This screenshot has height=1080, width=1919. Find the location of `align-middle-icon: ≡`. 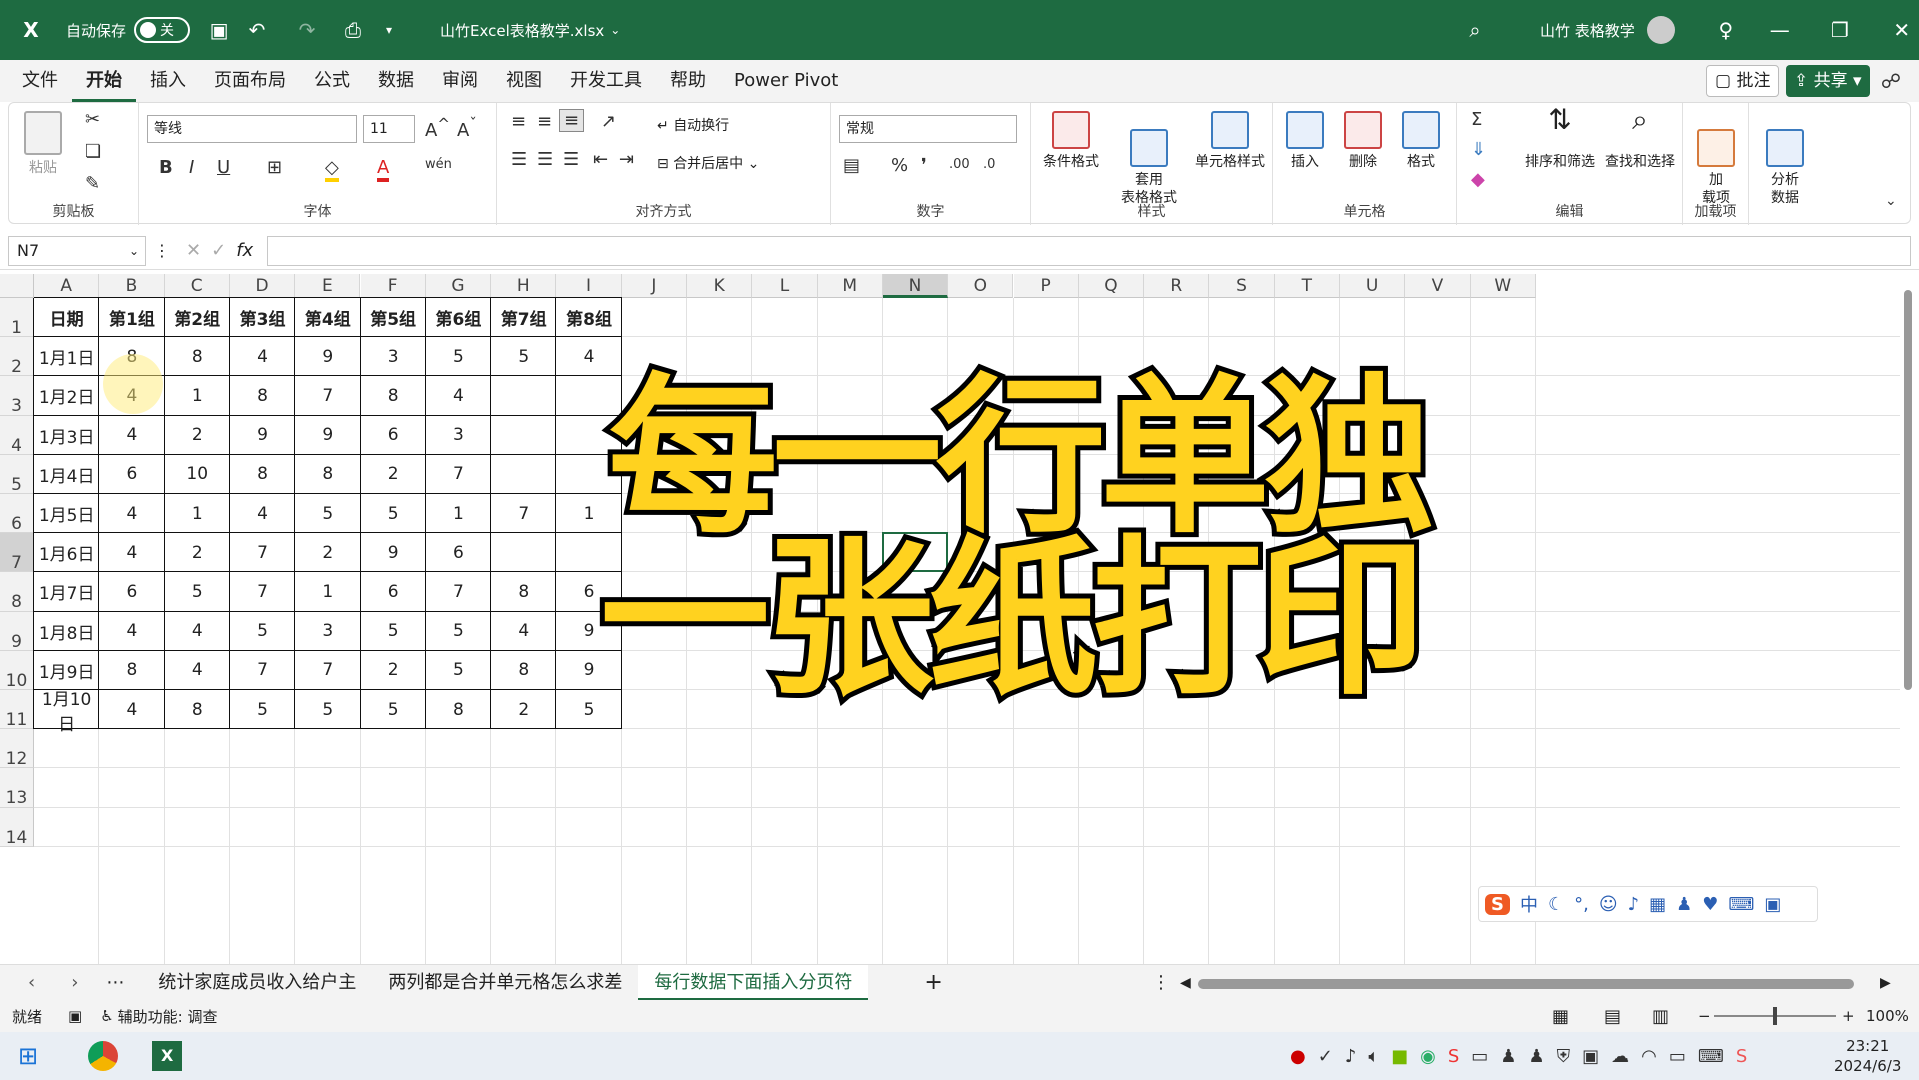

align-middle-icon: ≡ is located at coordinates (544, 121).